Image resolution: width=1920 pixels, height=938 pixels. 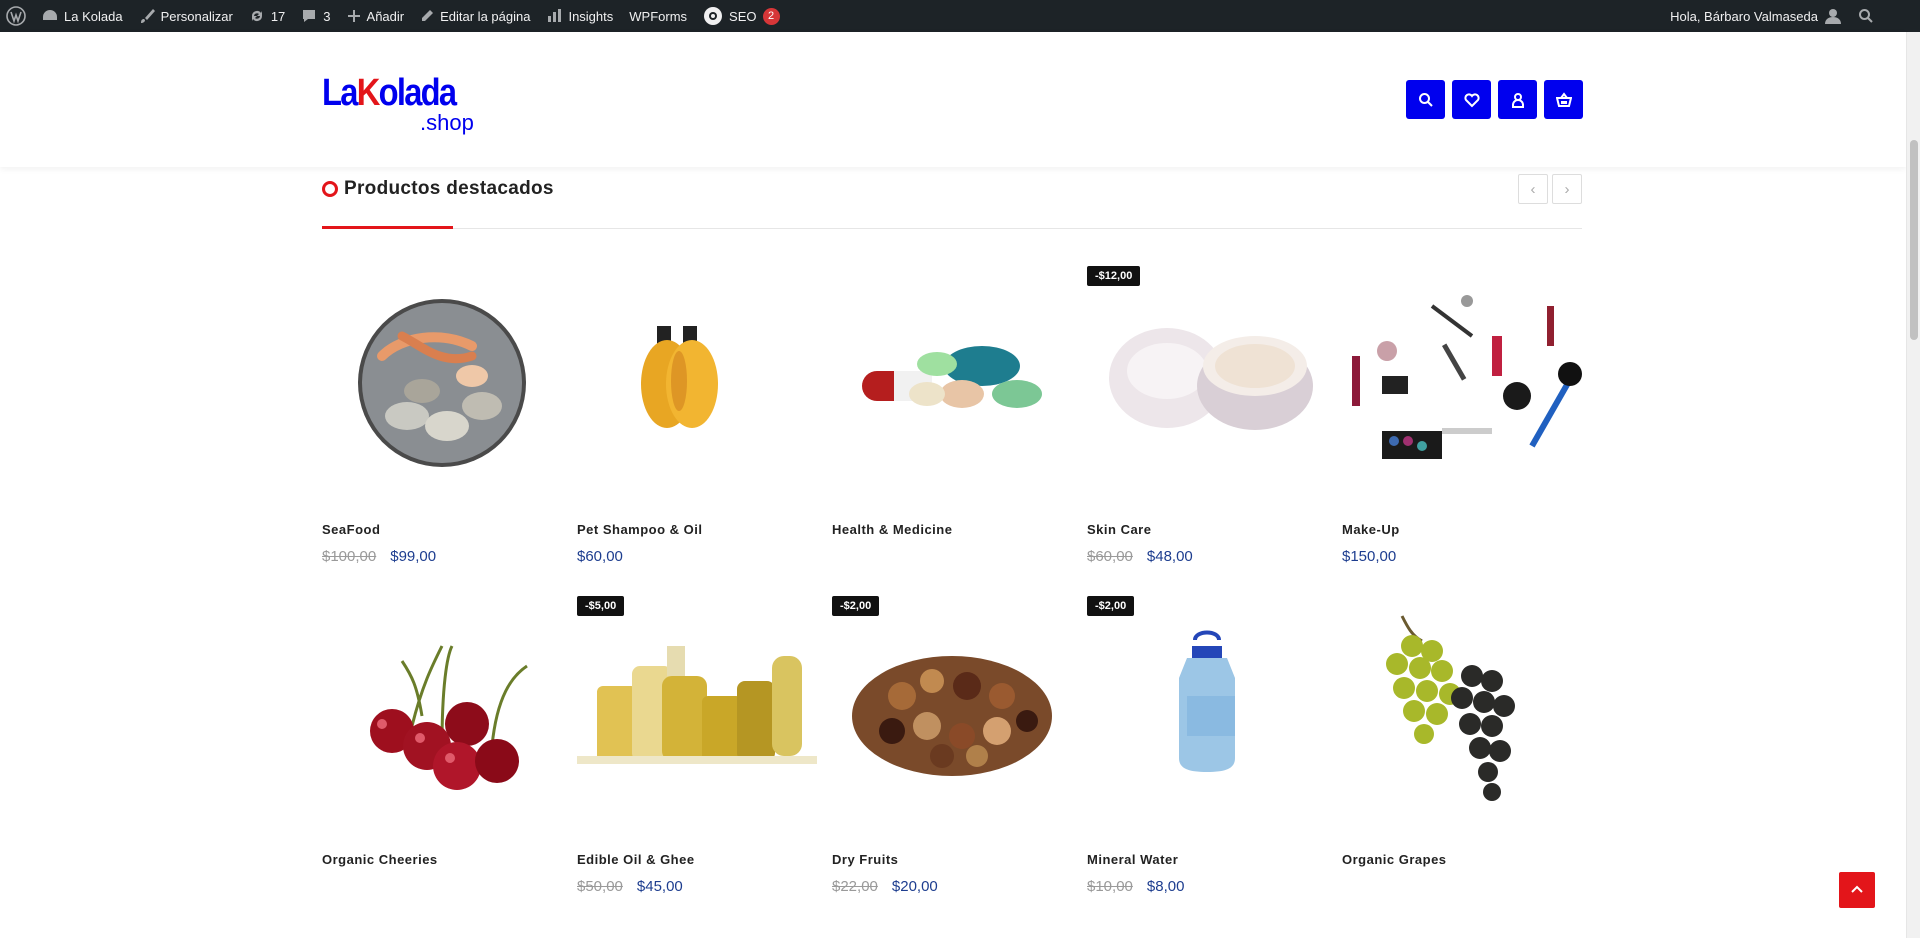 What do you see at coordinates (1140, 556) in the screenshot?
I see `product-price: $60,00 $48,00` at bounding box center [1140, 556].